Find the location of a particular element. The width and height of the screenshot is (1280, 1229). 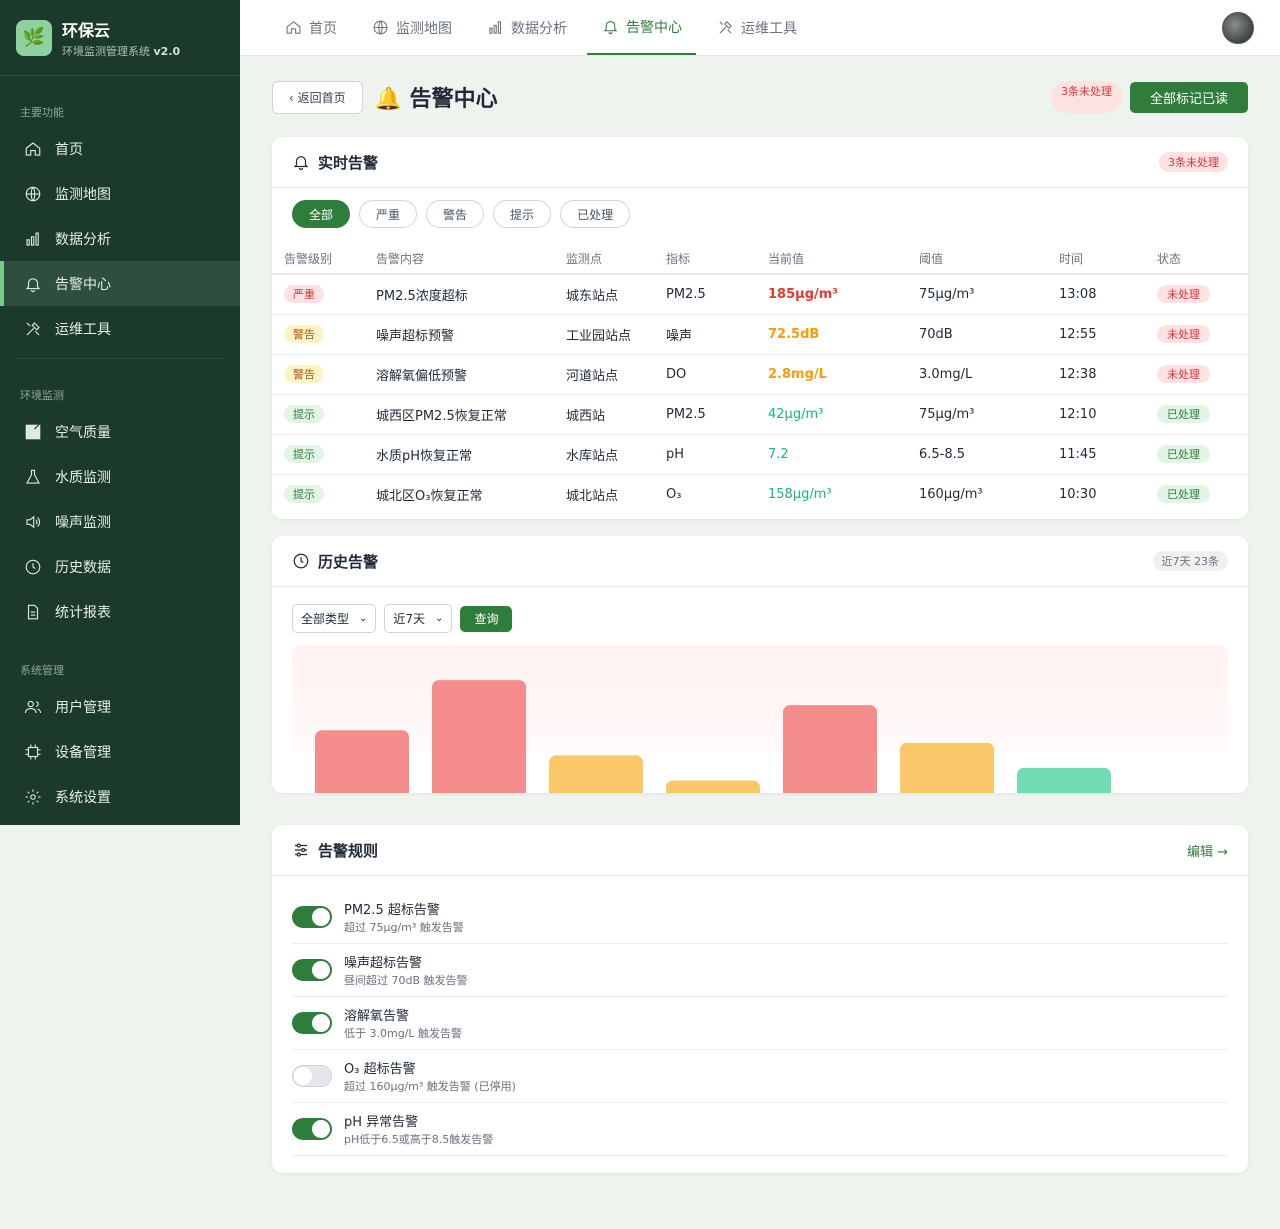

mark-all-read-button: 全部标记已读 is located at coordinates (1188, 97).